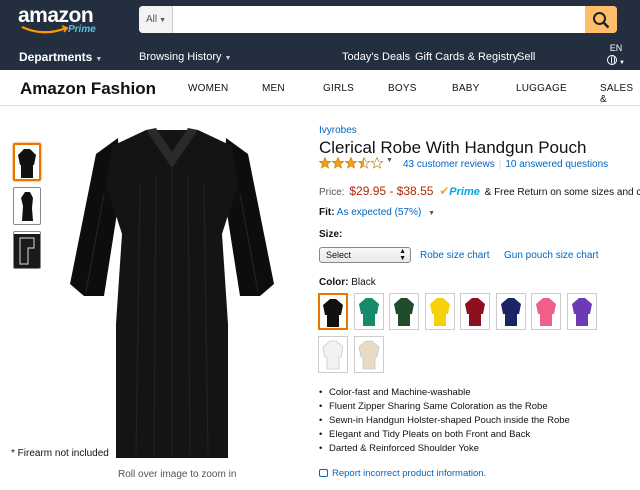 This screenshot has height=490, width=640. I want to click on product-title: Clerical Robe With Handgun Pouch, so click(453, 147).